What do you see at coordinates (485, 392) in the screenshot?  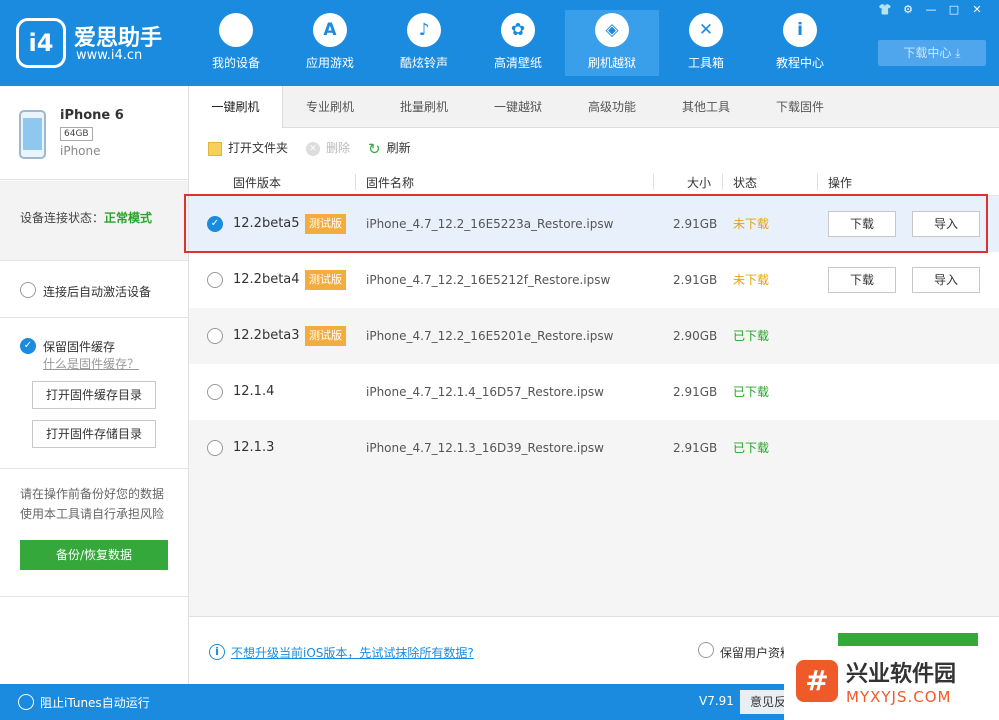 I see `firmware-name: iPhone_4.7_12.1.4_16D57_Restore.ipsw` at bounding box center [485, 392].